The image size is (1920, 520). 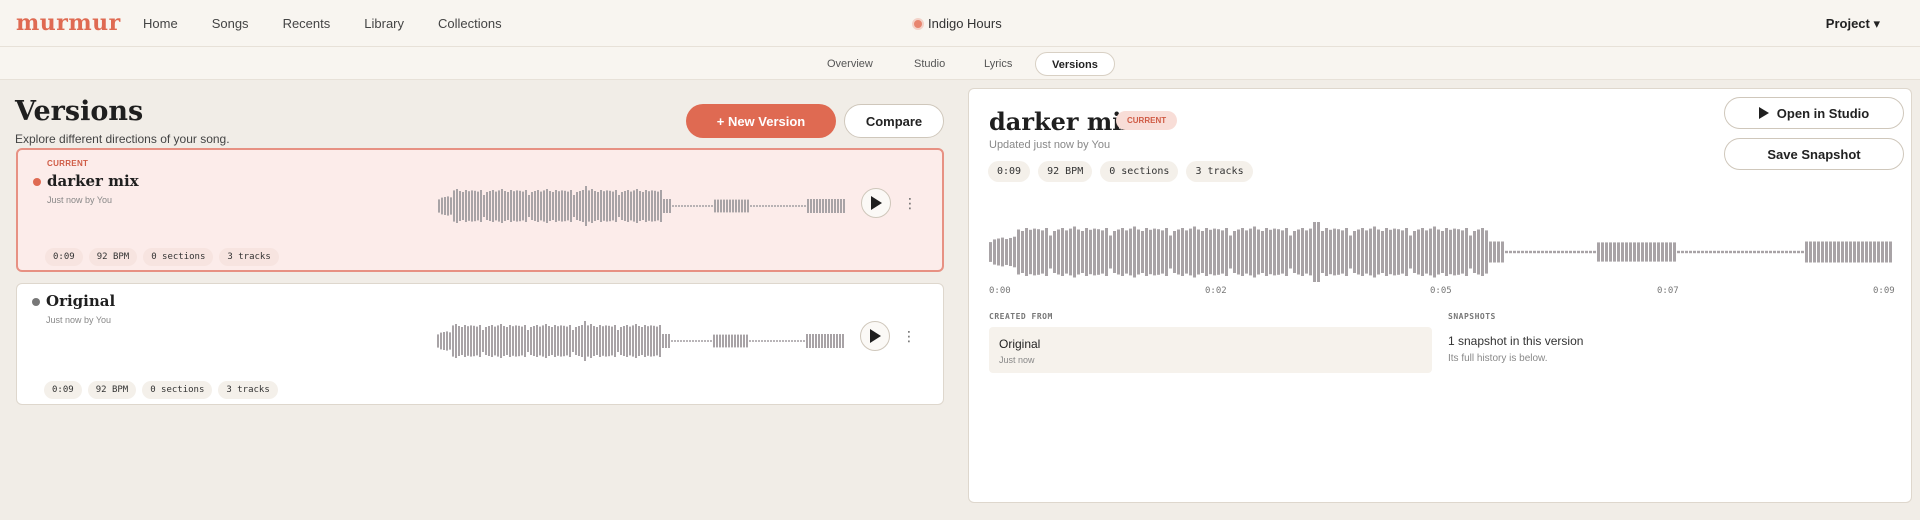 What do you see at coordinates (1441, 252) in the screenshot?
I see `detail-waveform` at bounding box center [1441, 252].